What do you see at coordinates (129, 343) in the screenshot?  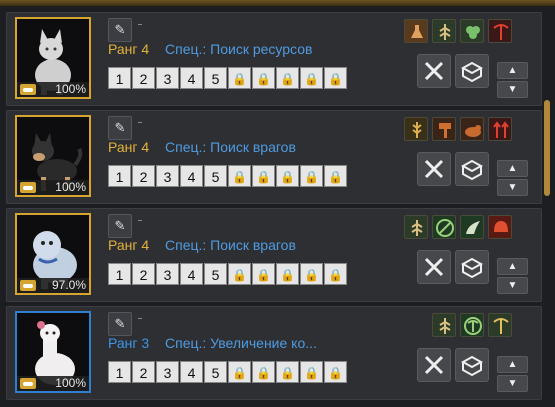 I see `pet-rank: Ранг 3` at bounding box center [129, 343].